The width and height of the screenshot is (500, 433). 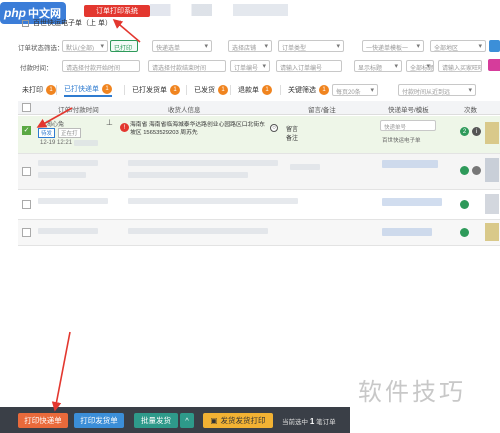 I want to click on tab-label: 关键筛选, so click(x=302, y=90).